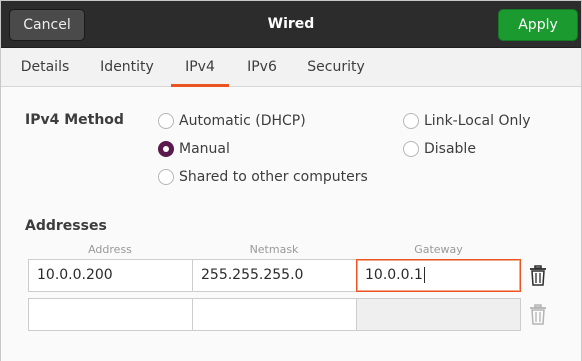 Image resolution: width=582 pixels, height=361 pixels. I want to click on radio-automatic-dhcp: Automatic (DHCP), so click(232, 121).